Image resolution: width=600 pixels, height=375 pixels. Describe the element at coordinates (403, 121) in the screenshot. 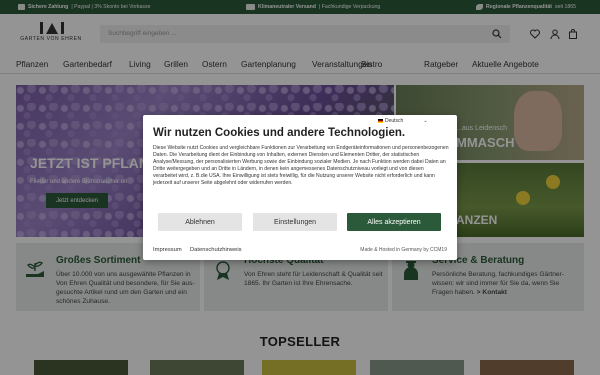

I see `language-select: Deutsch ⌄` at that location.